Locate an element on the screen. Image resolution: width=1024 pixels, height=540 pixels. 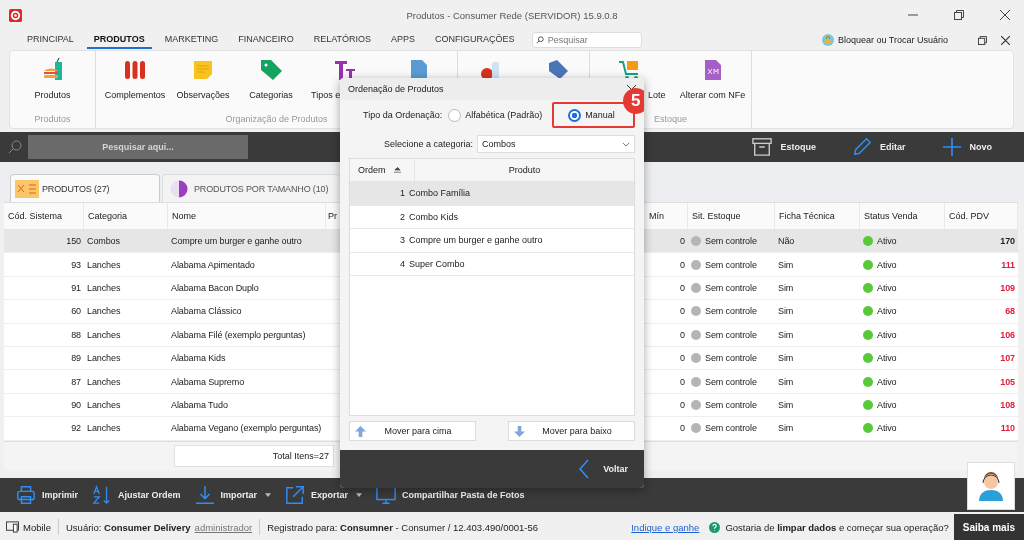
group-label: Produtos is located at coordinates (52, 120).